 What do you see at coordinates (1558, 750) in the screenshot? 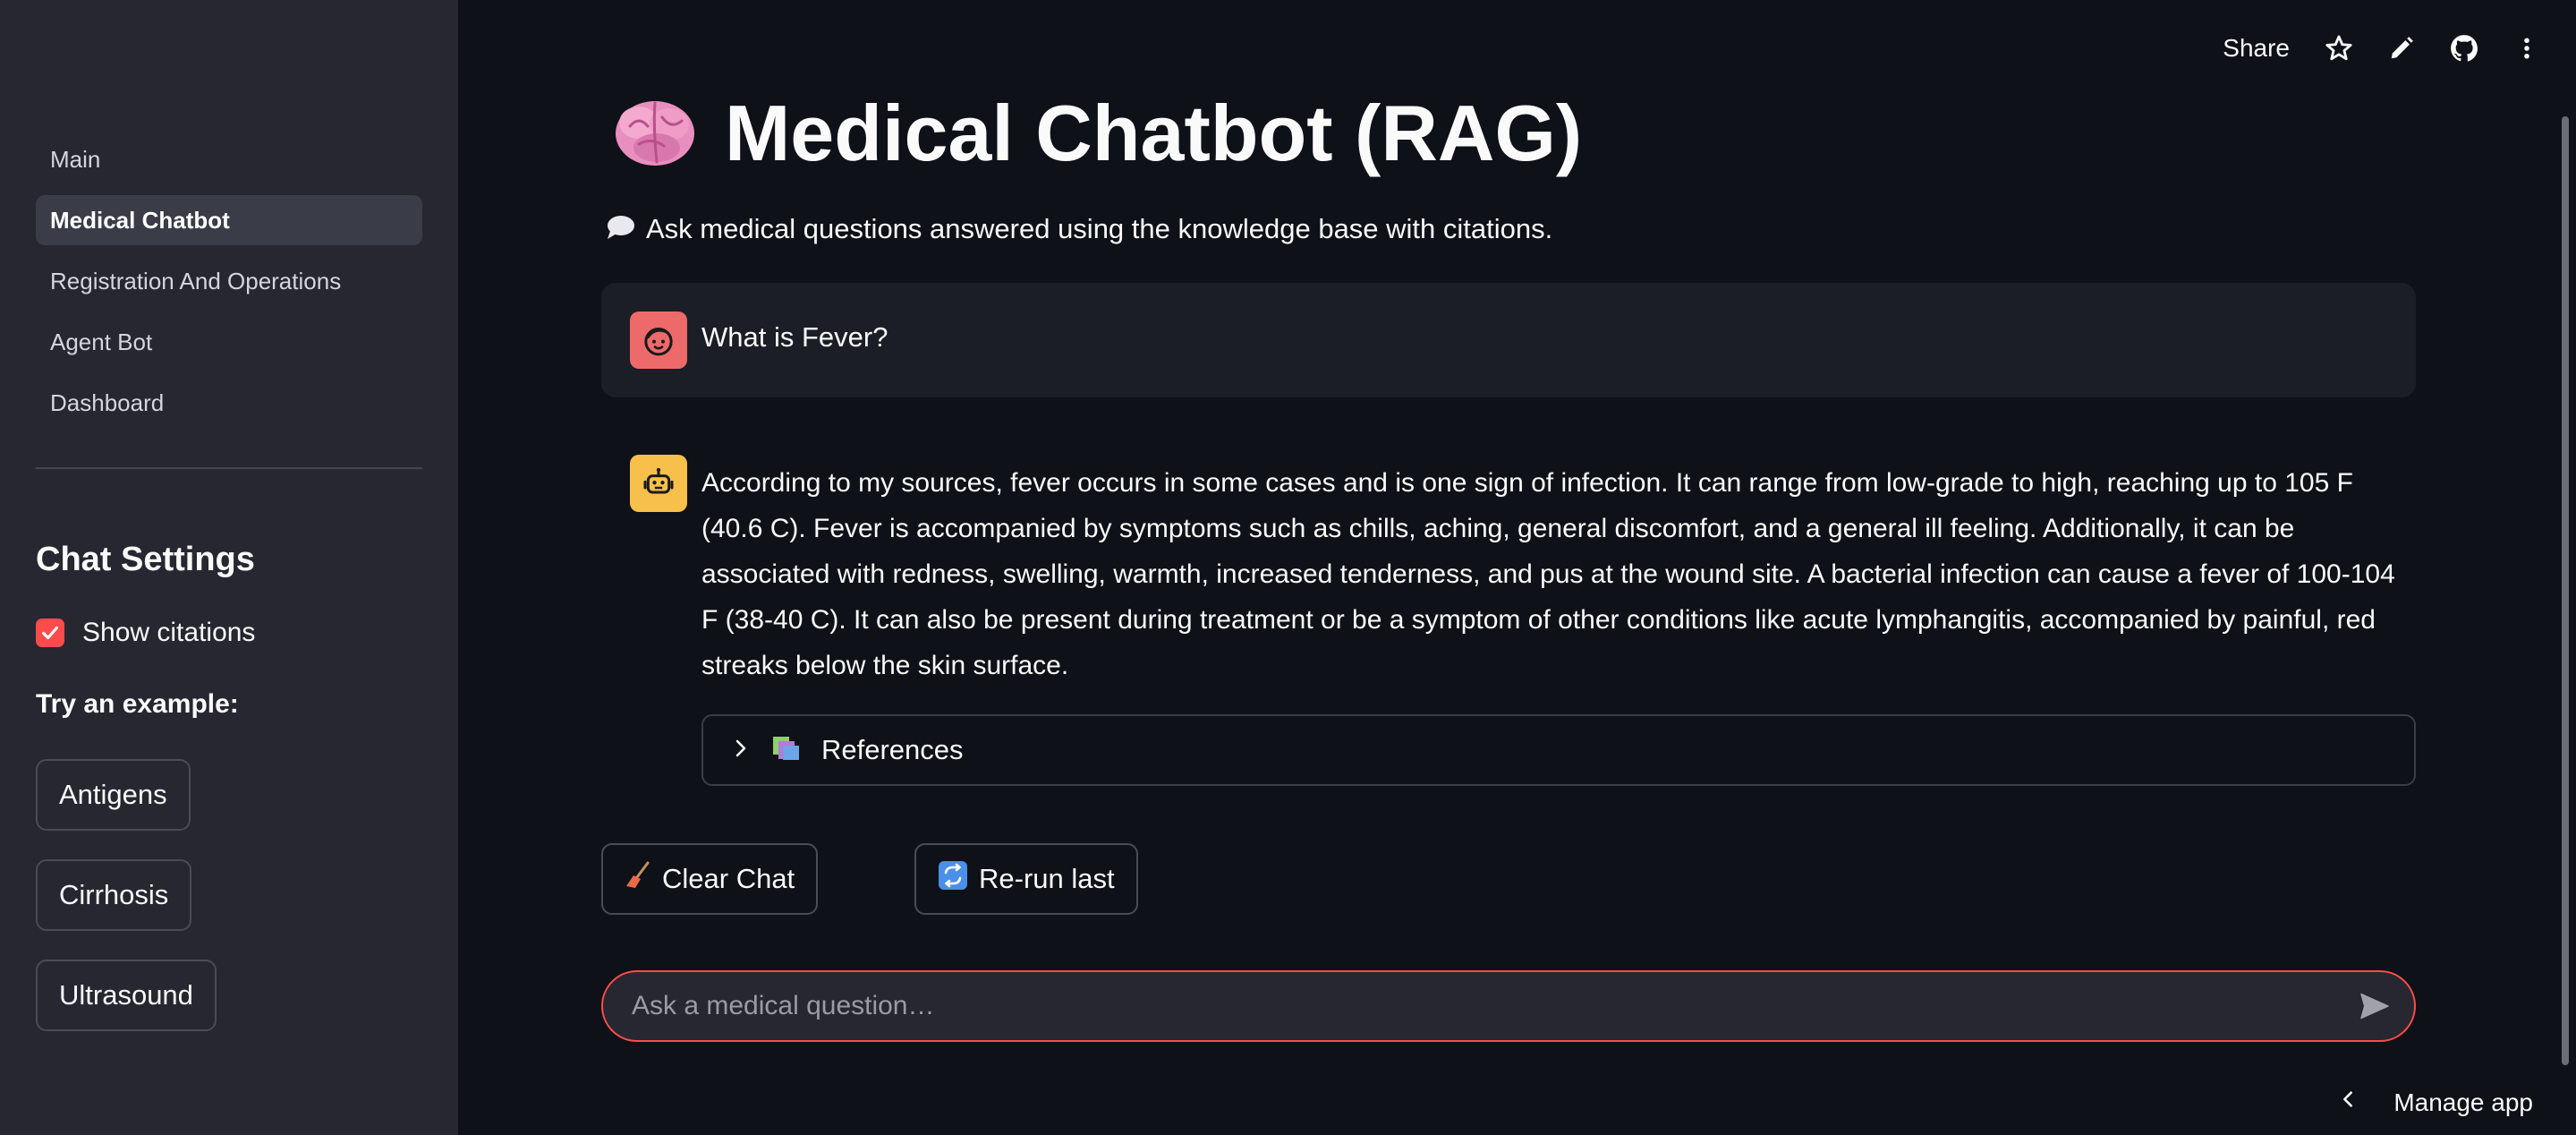
I see `references-expander: References` at bounding box center [1558, 750].